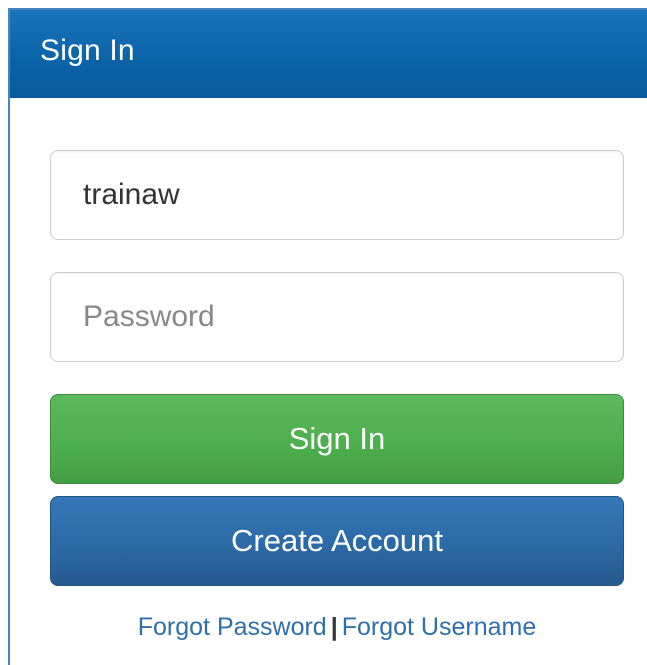 The image size is (647, 665). What do you see at coordinates (337, 439) in the screenshot?
I see `sign-in-button: Sign In` at bounding box center [337, 439].